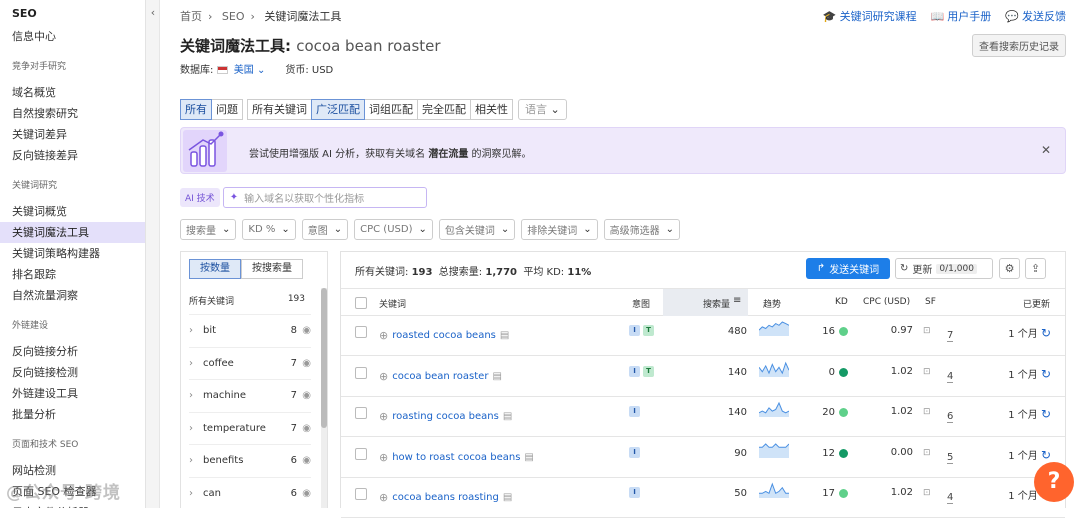 Image resolution: width=1080 pixels, height=518 pixels. What do you see at coordinates (491, 109) in the screenshot?
I see `tab-related: 相关性` at bounding box center [491, 109].